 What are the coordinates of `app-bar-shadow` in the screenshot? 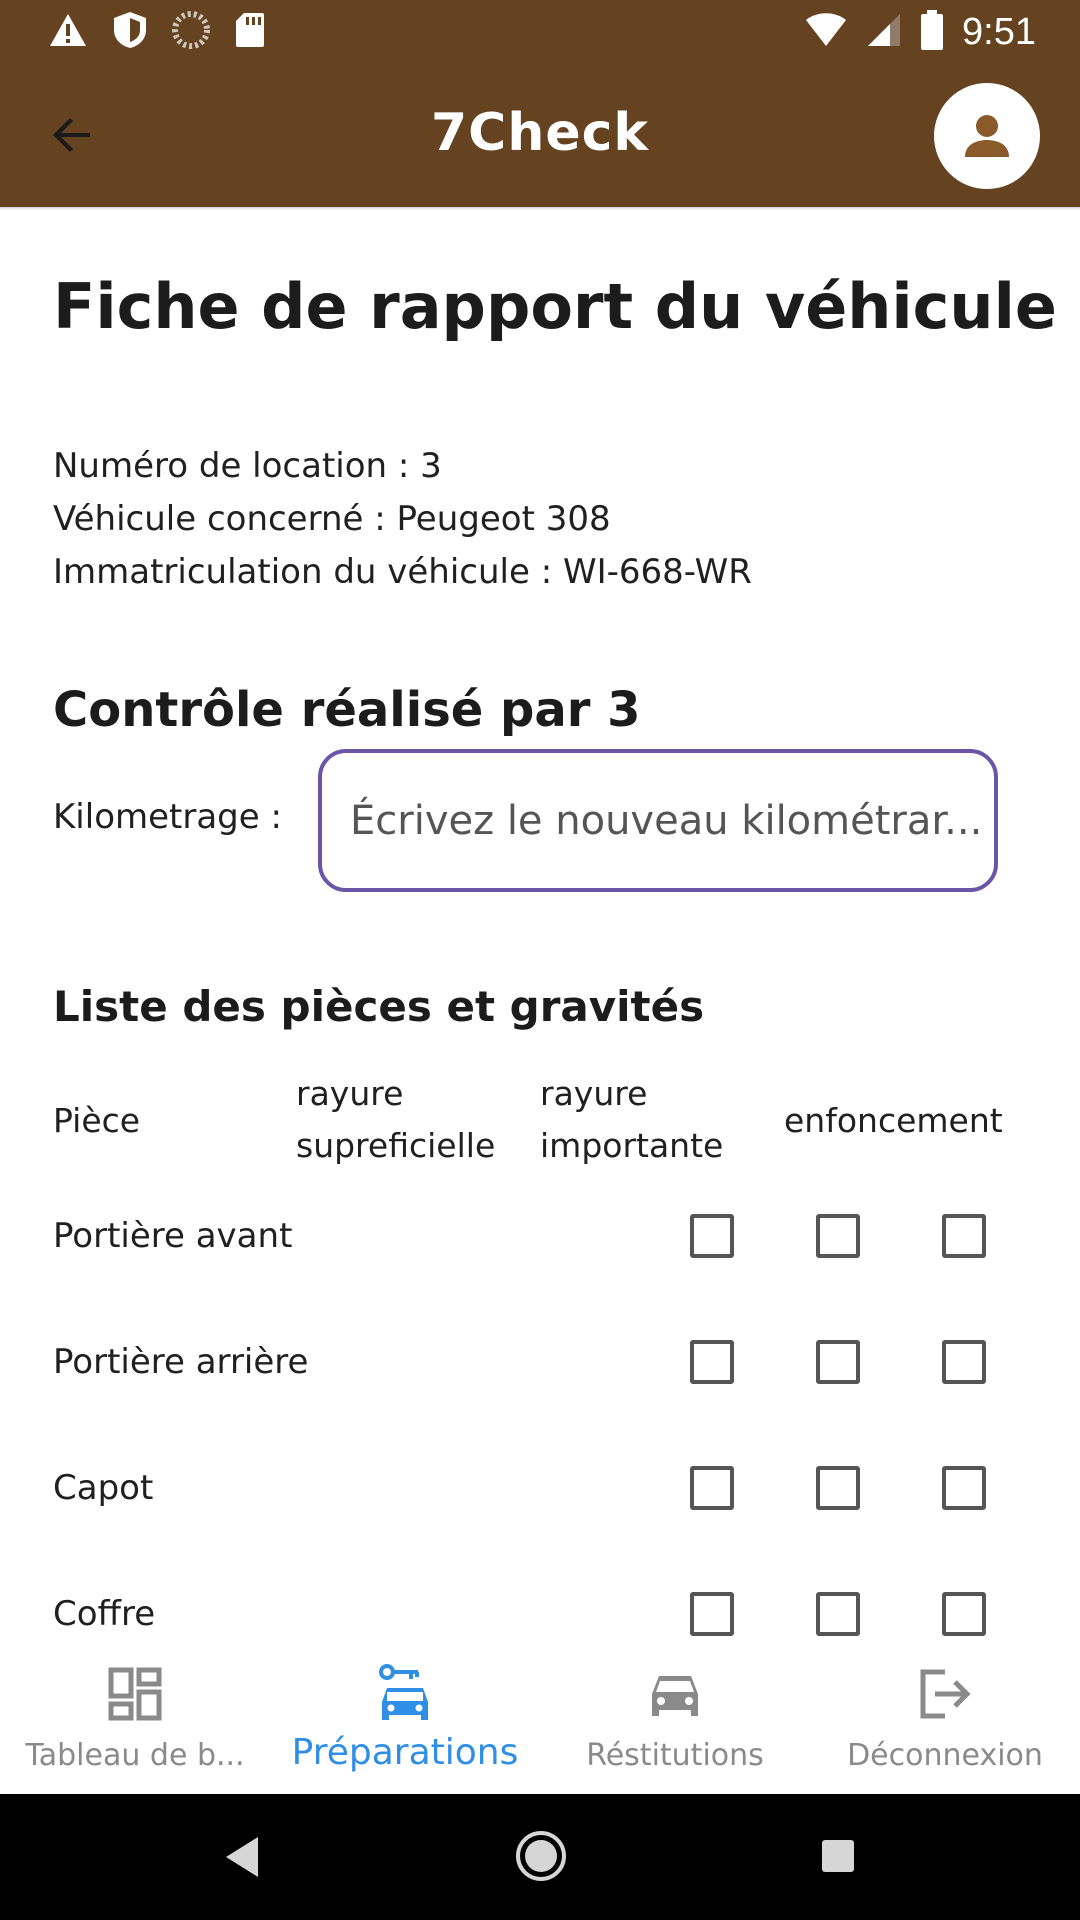 It's located at (540, 208).